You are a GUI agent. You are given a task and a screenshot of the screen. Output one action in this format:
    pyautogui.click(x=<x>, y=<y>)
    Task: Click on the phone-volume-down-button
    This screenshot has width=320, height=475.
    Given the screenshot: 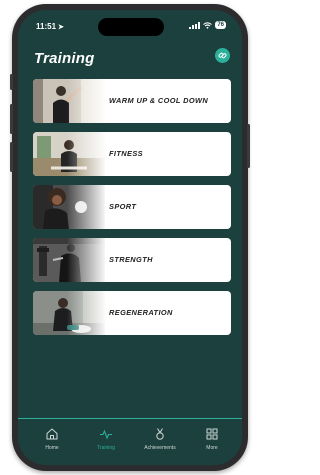 What is the action you would take?
    pyautogui.click(x=11, y=157)
    